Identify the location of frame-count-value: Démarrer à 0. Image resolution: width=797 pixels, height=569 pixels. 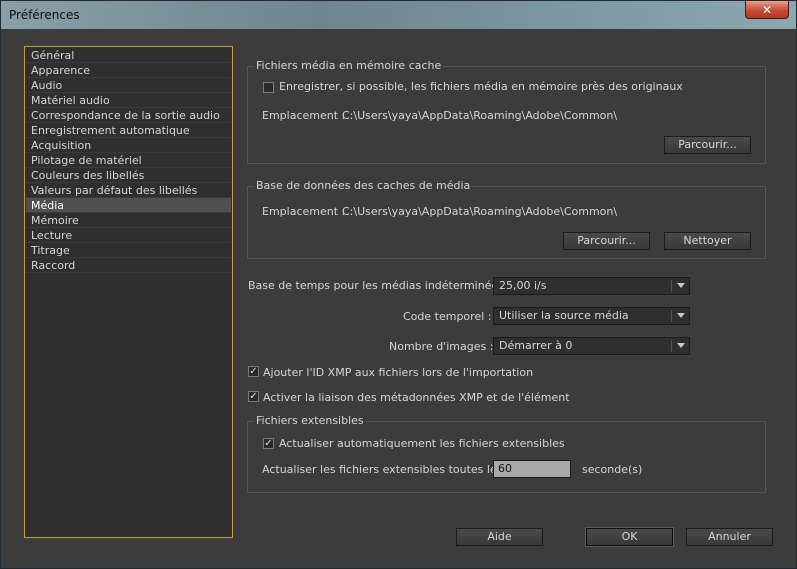
(536, 345).